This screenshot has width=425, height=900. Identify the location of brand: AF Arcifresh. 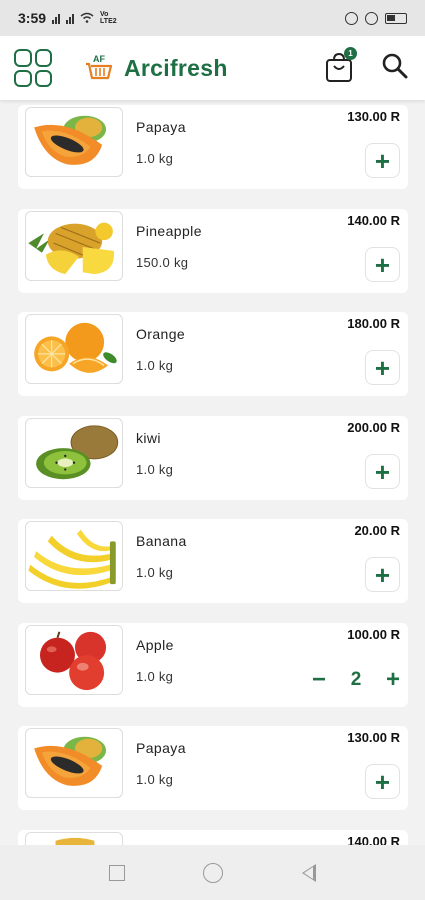
(156, 68).